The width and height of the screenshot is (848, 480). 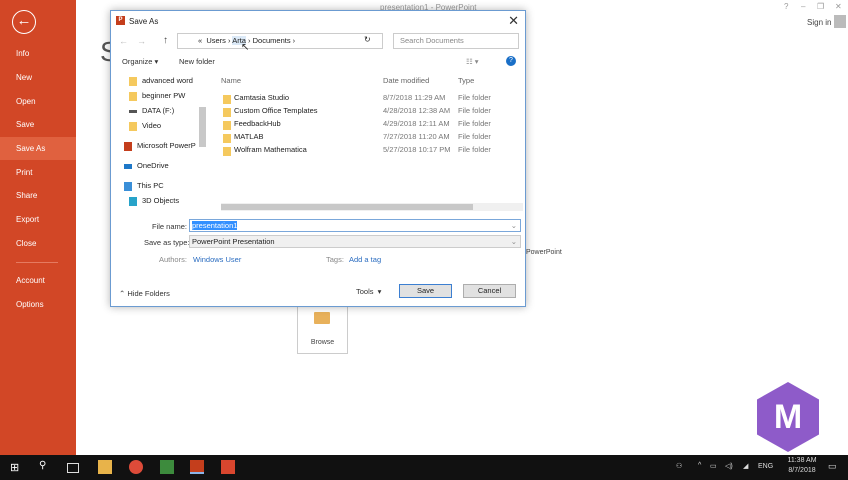 What do you see at coordinates (128, 186) in the screenshot?
I see `pc-icon` at bounding box center [128, 186].